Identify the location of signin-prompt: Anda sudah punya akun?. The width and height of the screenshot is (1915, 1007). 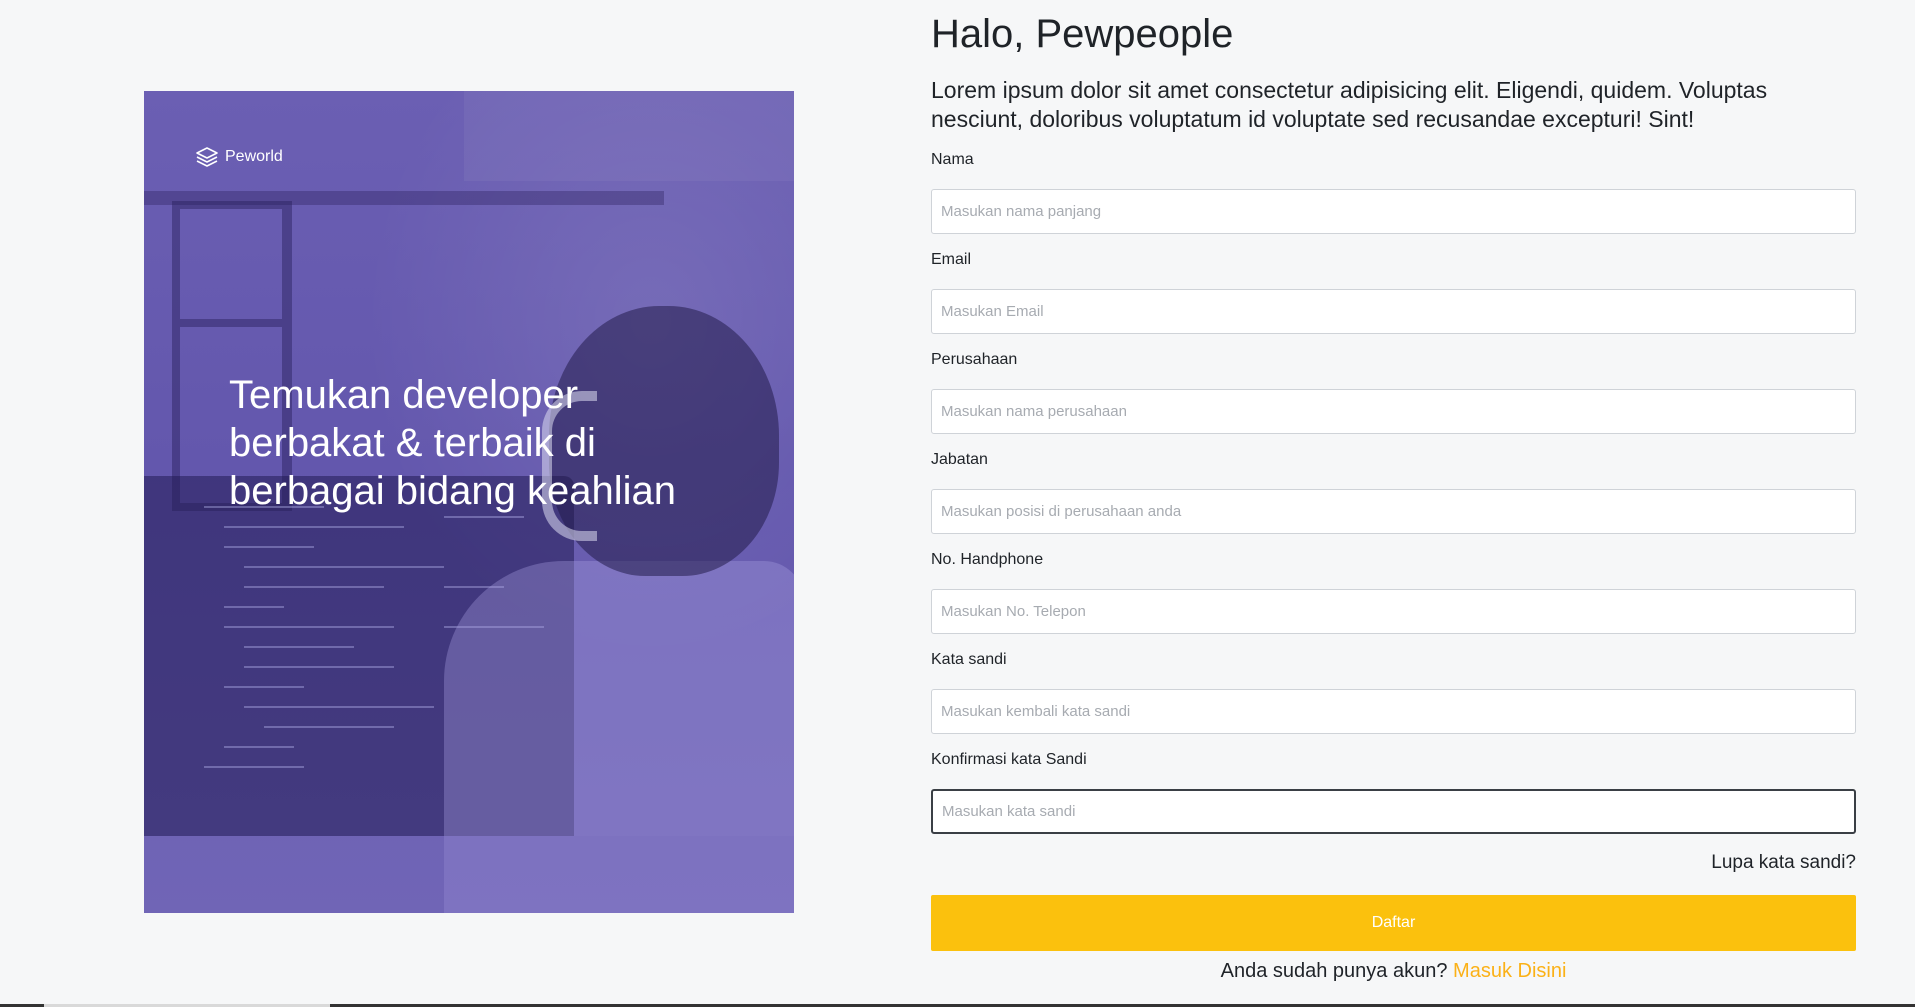
(1337, 971).